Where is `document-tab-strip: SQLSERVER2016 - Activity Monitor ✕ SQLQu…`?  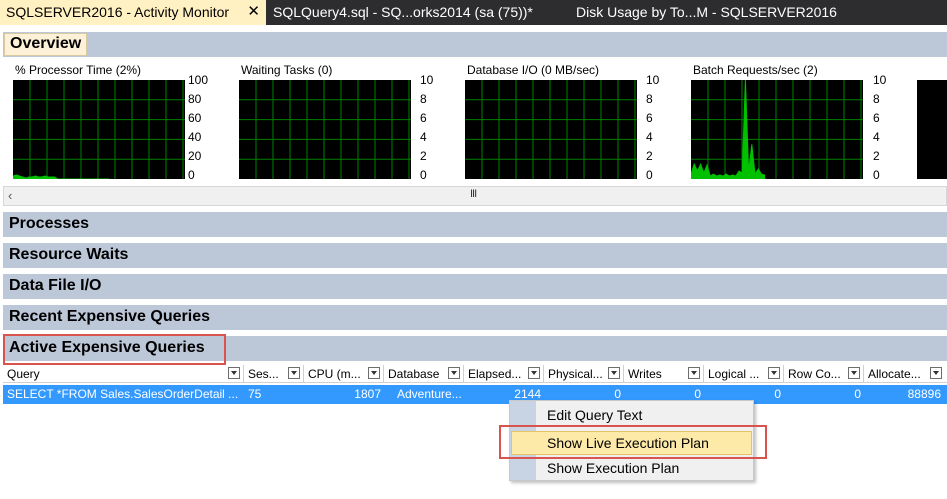
document-tab-strip: SQLSERVER2016 - Activity Monitor ✕ SQLQu… is located at coordinates (473, 12).